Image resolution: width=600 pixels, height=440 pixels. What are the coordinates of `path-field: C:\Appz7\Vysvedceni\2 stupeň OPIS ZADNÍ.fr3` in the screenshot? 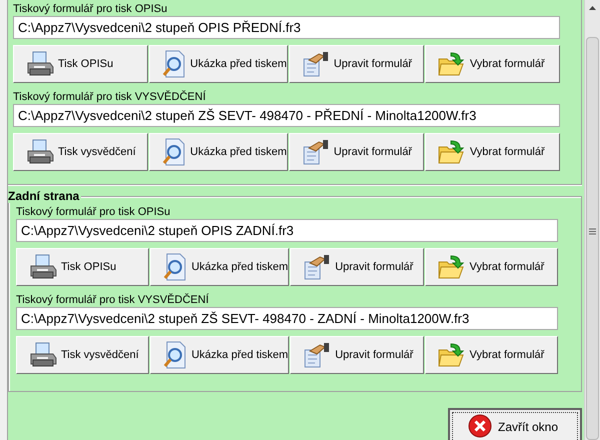 It's located at (287, 230).